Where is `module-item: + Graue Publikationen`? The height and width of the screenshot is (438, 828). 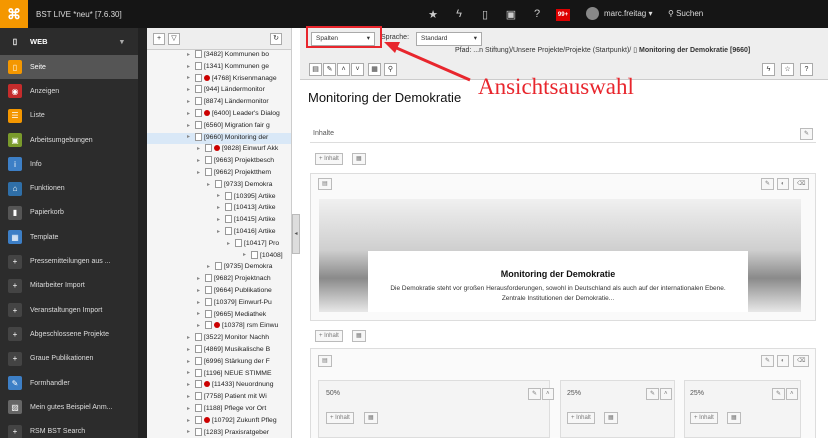
module-item: + Graue Publikationen is located at coordinates (69, 359).